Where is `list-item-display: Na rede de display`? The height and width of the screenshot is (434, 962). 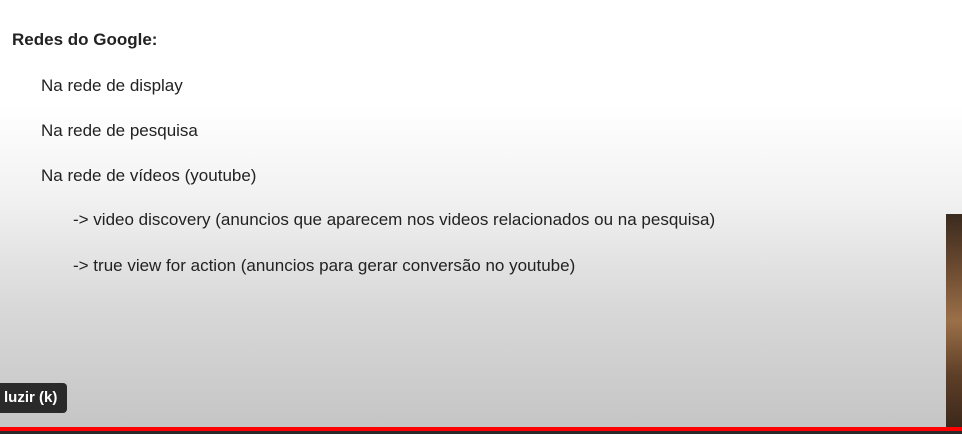 list-item-display: Na rede de display is located at coordinates (112, 85).